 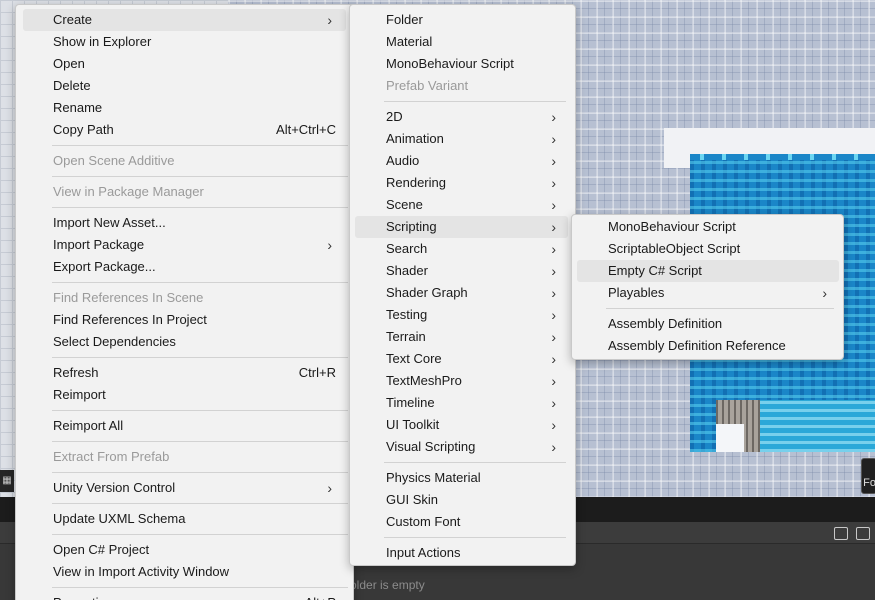 I want to click on create-item-scripting: Scripting ›, so click(x=461, y=227).